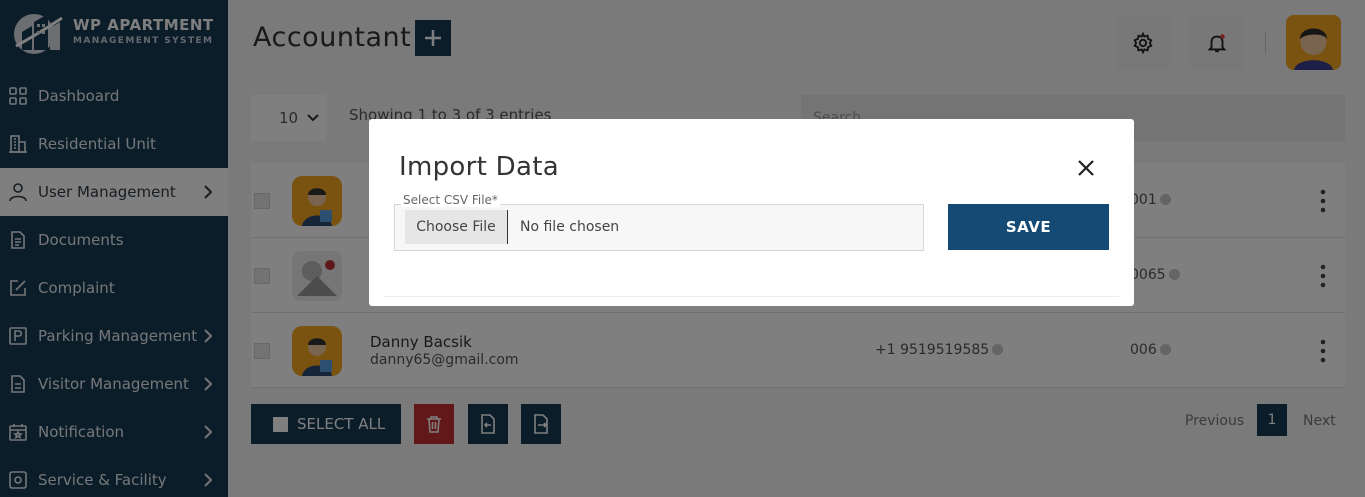 The height and width of the screenshot is (497, 1365). Describe the element at coordinates (1086, 168) in the screenshot. I see `close-icon` at that location.